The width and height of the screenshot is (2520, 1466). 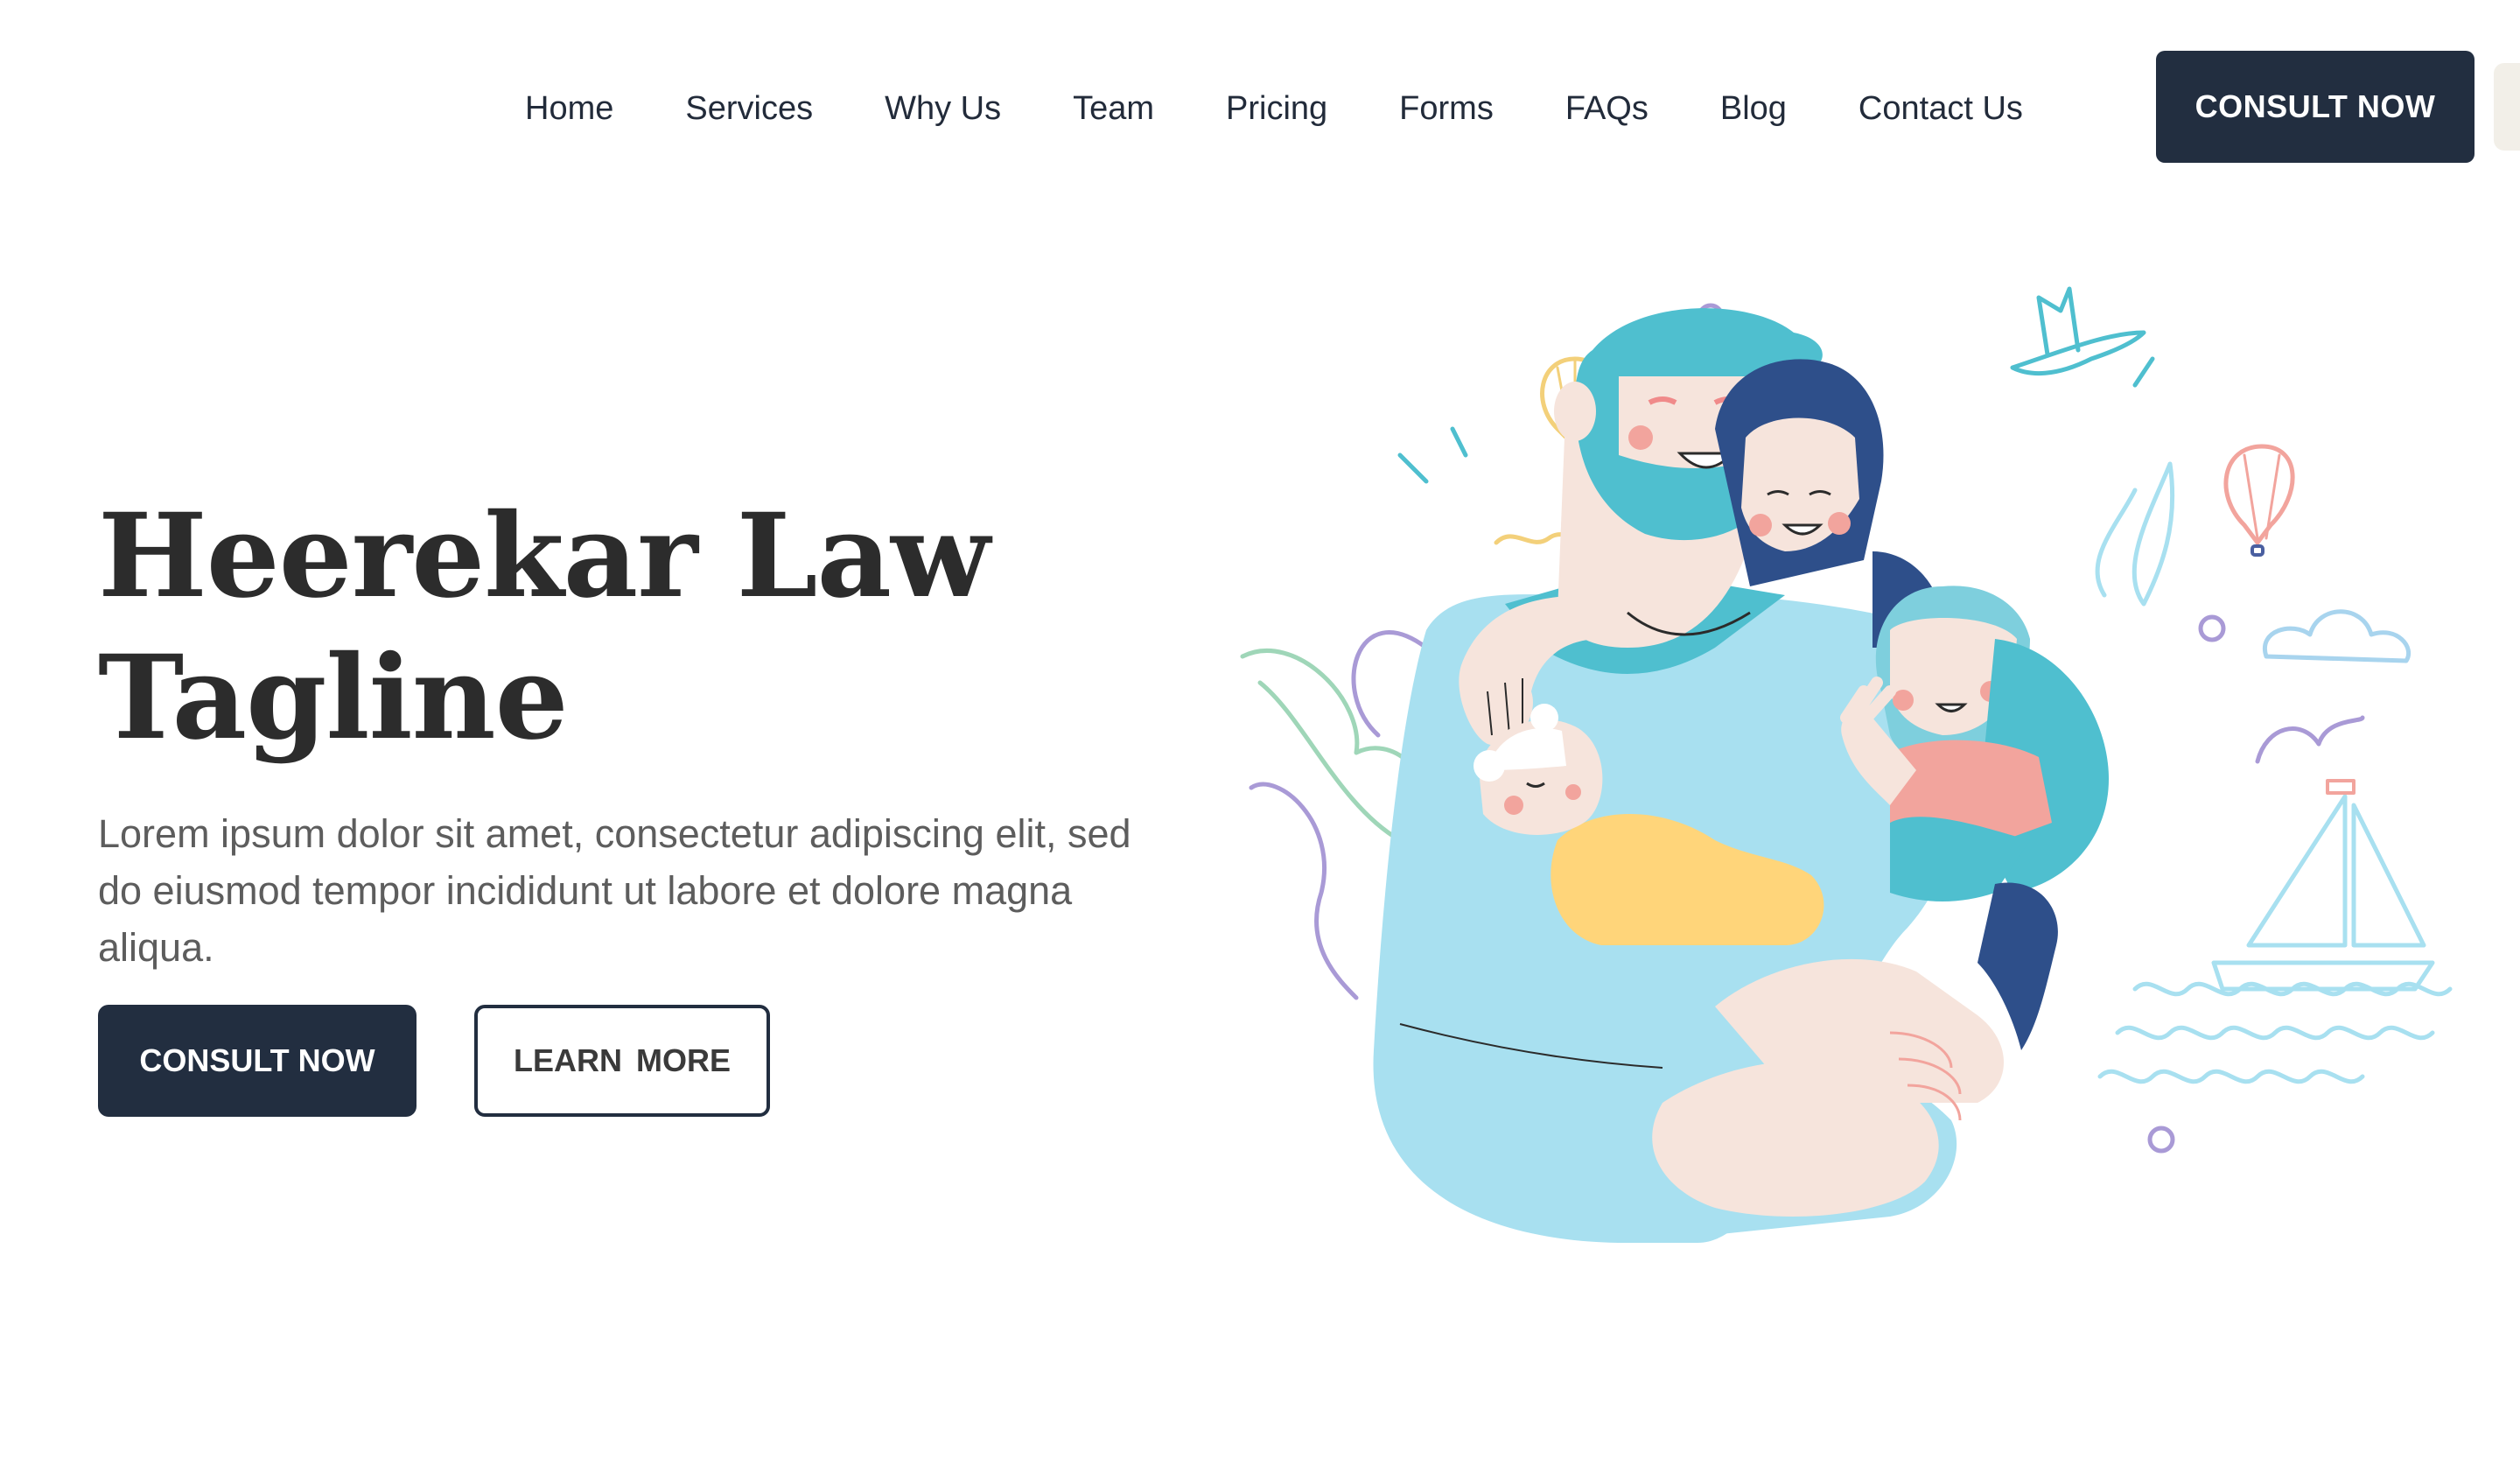 I want to click on nav-link-contact-us: Contact Us, so click(x=1940, y=108).